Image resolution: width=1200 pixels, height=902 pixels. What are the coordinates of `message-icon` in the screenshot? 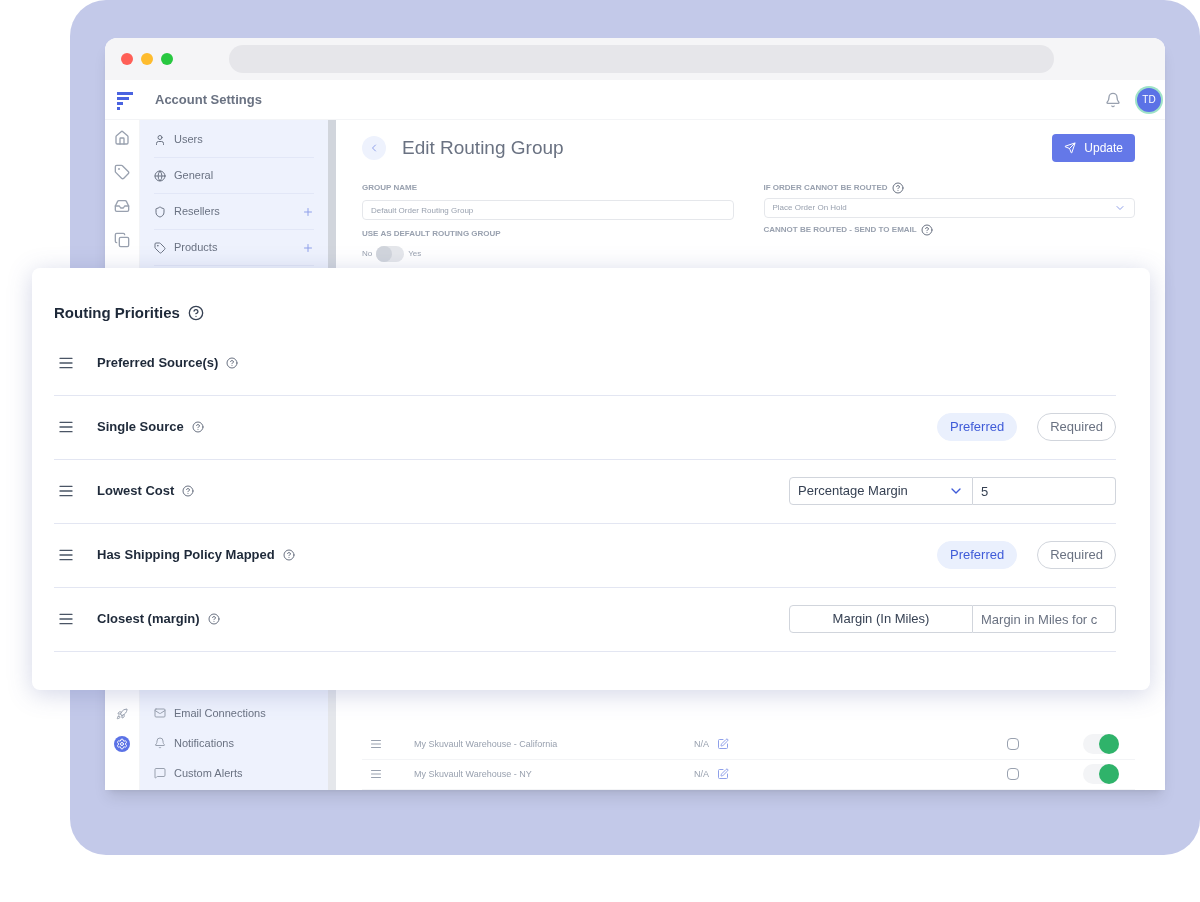 It's located at (160, 773).